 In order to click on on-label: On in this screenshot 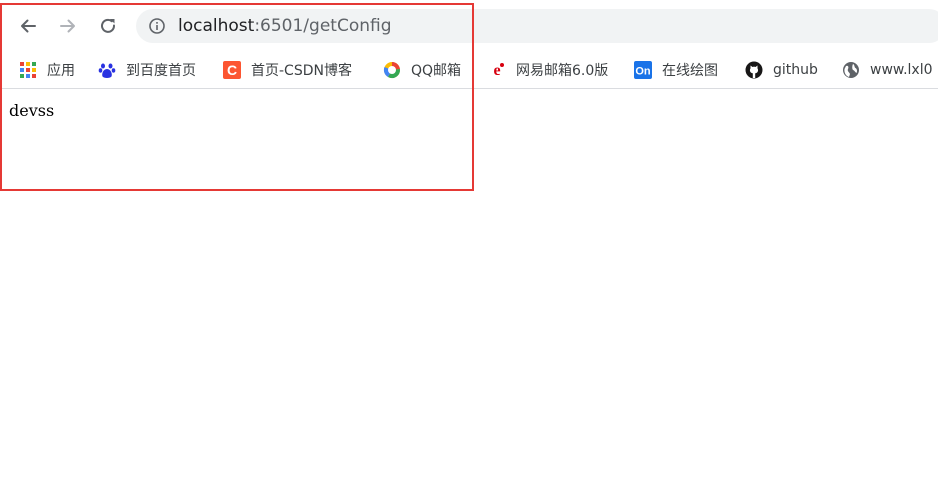, I will do `click(643, 72)`.